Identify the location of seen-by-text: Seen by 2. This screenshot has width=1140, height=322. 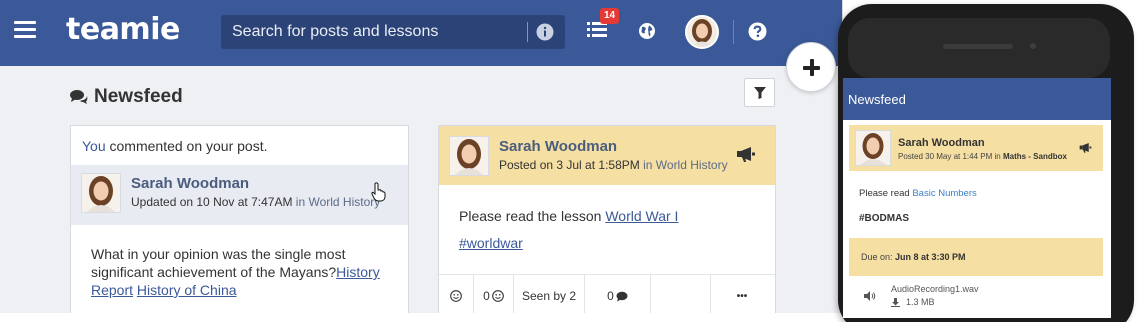
(549, 296).